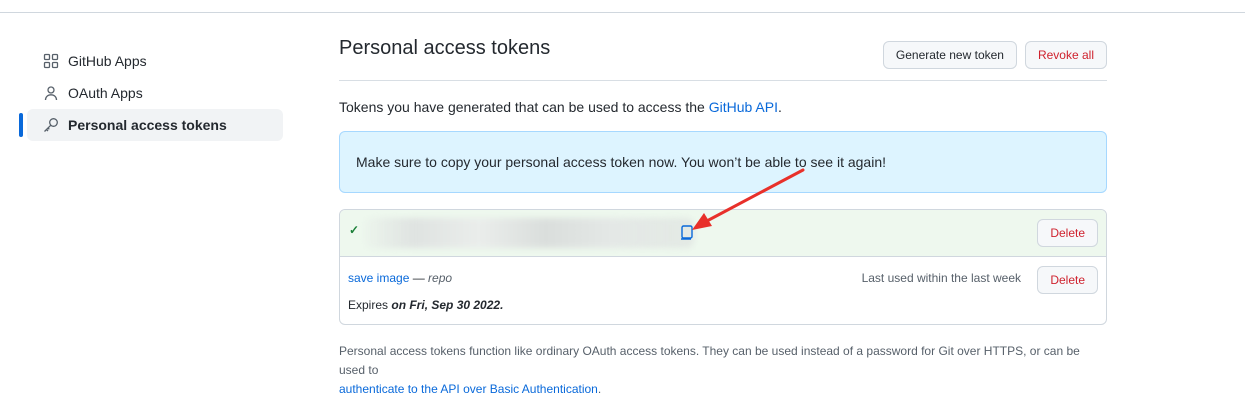  What do you see at coordinates (941, 278) in the screenshot?
I see `token-last-used: Last used within the last week` at bounding box center [941, 278].